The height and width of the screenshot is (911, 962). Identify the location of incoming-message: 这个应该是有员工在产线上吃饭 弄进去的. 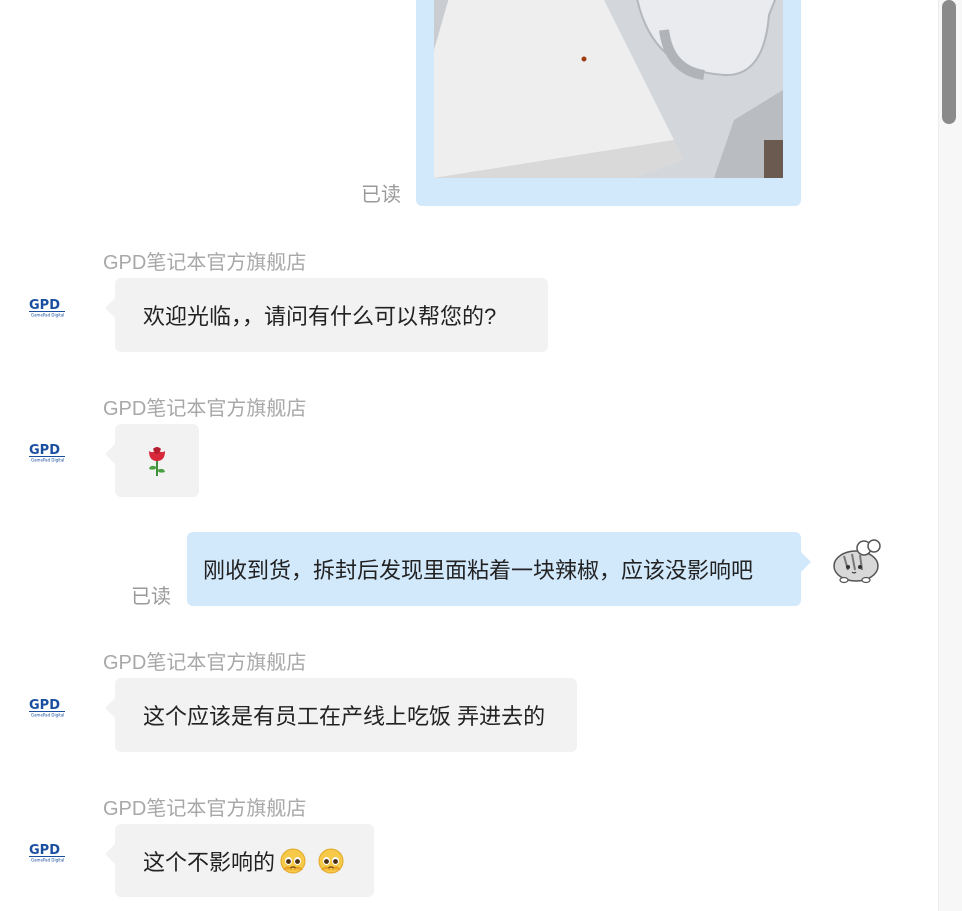
(341, 715).